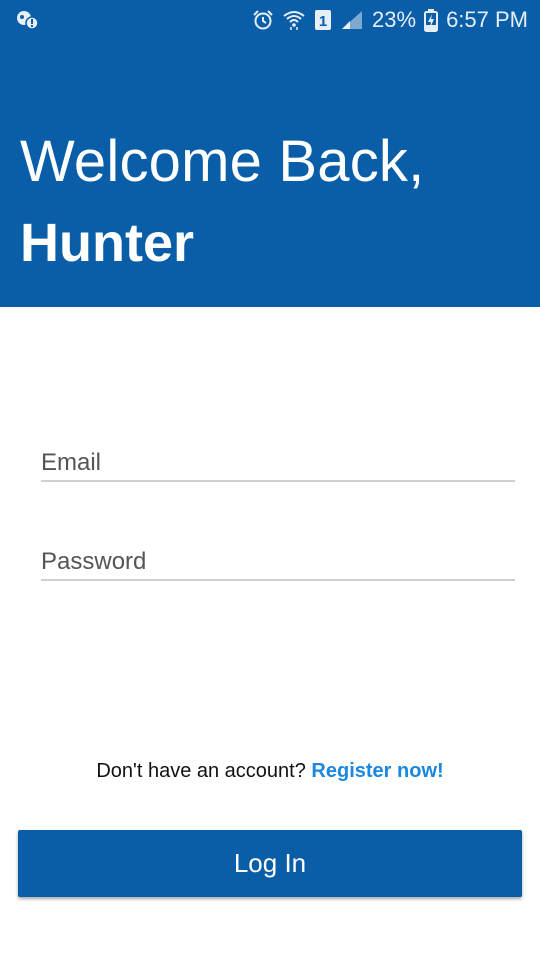 This screenshot has width=540, height=960. I want to click on signal-icon, so click(352, 20).